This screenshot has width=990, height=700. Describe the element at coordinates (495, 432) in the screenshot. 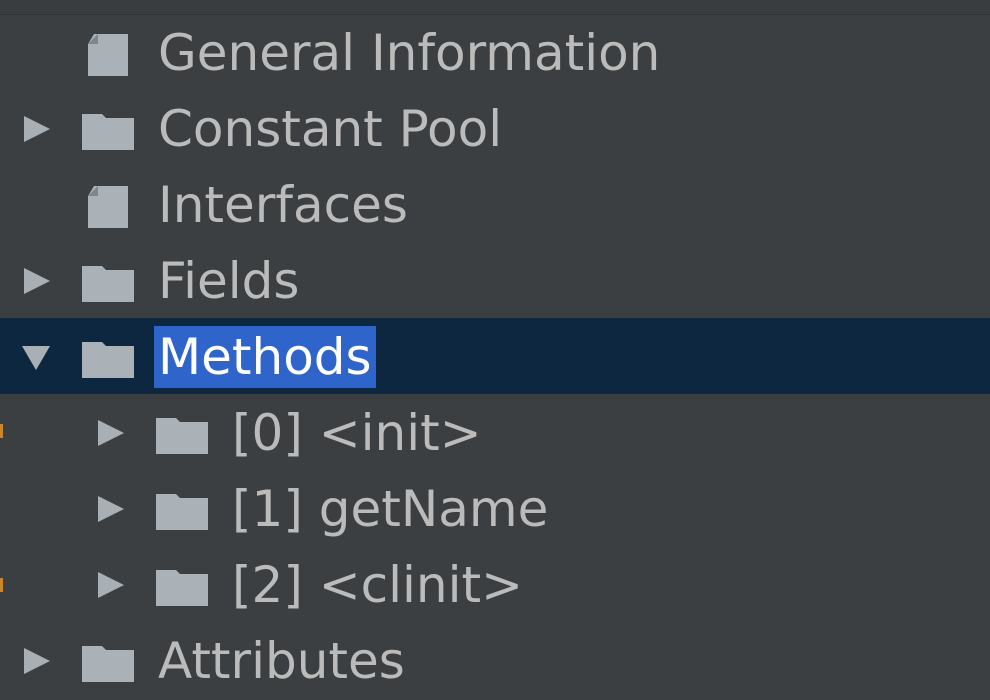

I see `tree-node-method-init: [0] <init>` at that location.